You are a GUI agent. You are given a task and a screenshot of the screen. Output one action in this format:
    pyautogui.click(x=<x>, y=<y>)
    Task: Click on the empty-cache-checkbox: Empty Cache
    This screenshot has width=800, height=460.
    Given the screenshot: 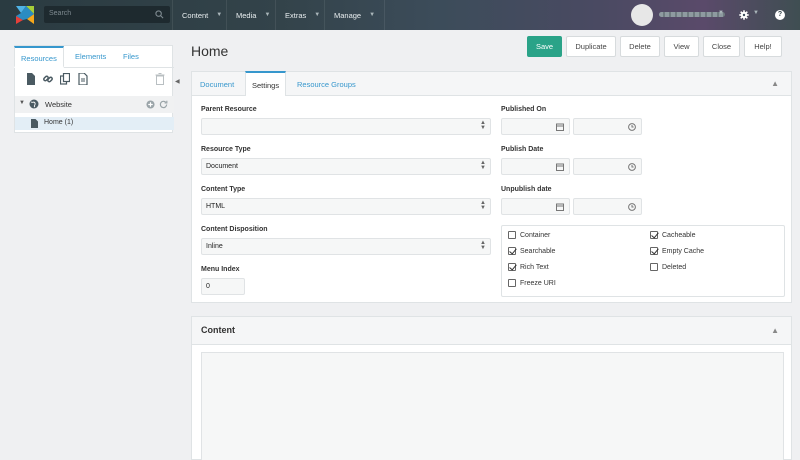 What is the action you would take?
    pyautogui.click(x=677, y=251)
    